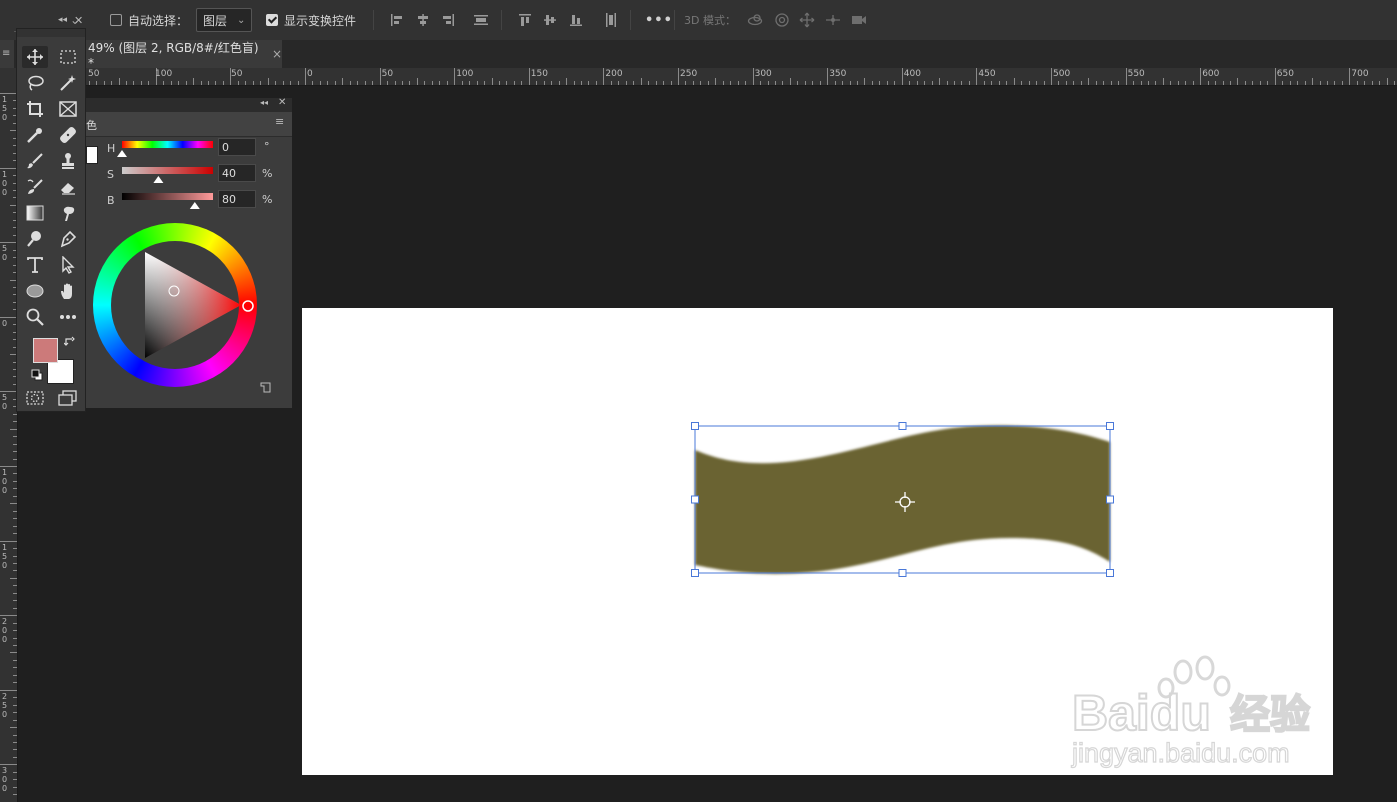 This screenshot has width=1397, height=802. I want to click on marquee-tool, so click(68, 57).